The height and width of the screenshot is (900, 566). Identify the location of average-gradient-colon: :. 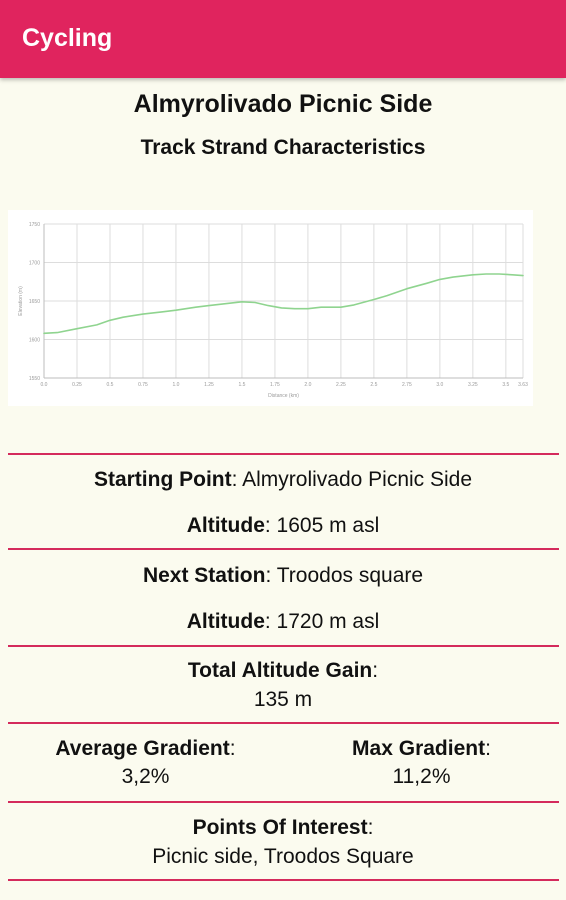
(232, 748).